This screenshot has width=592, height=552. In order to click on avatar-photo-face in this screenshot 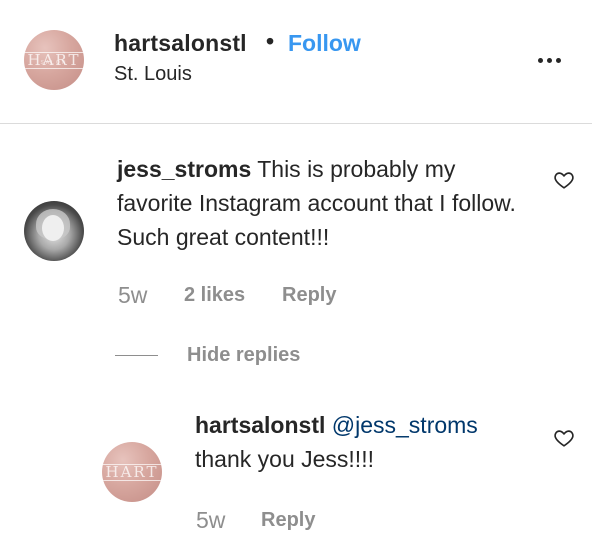, I will do `click(53, 228)`.